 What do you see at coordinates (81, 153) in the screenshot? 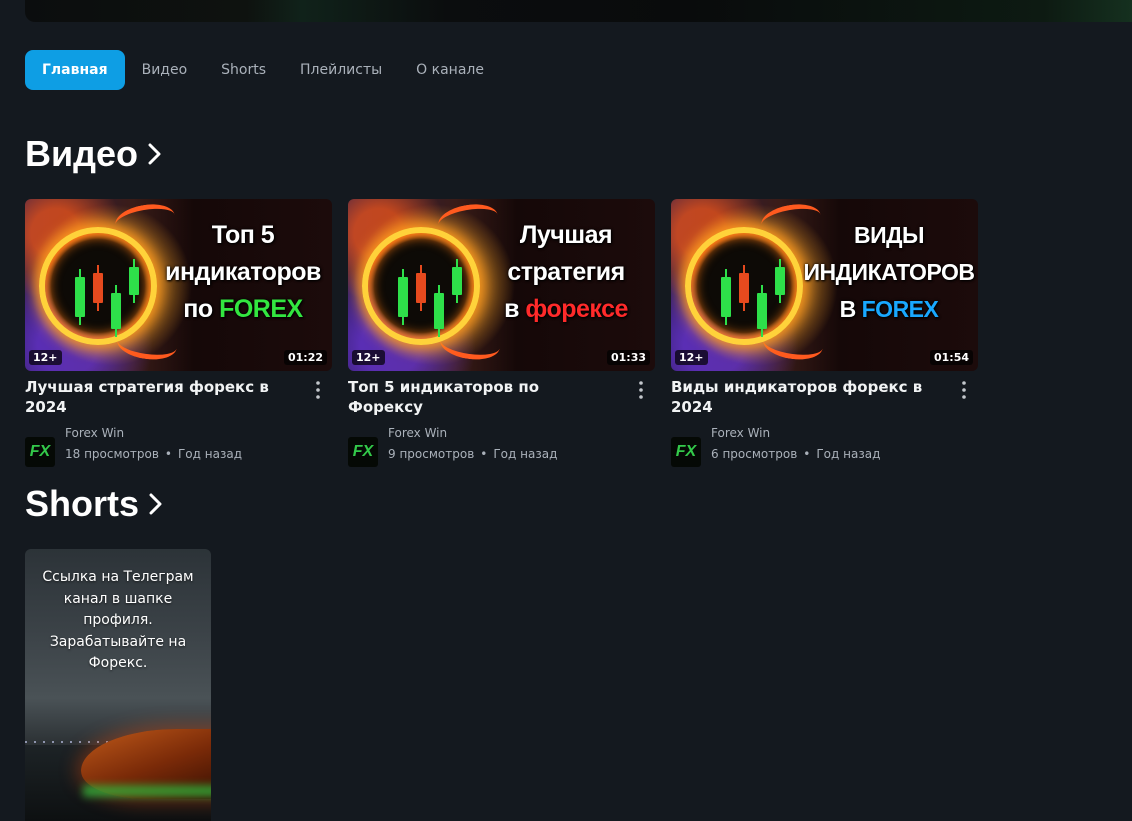
I see `videos-section-title: Видео` at bounding box center [81, 153].